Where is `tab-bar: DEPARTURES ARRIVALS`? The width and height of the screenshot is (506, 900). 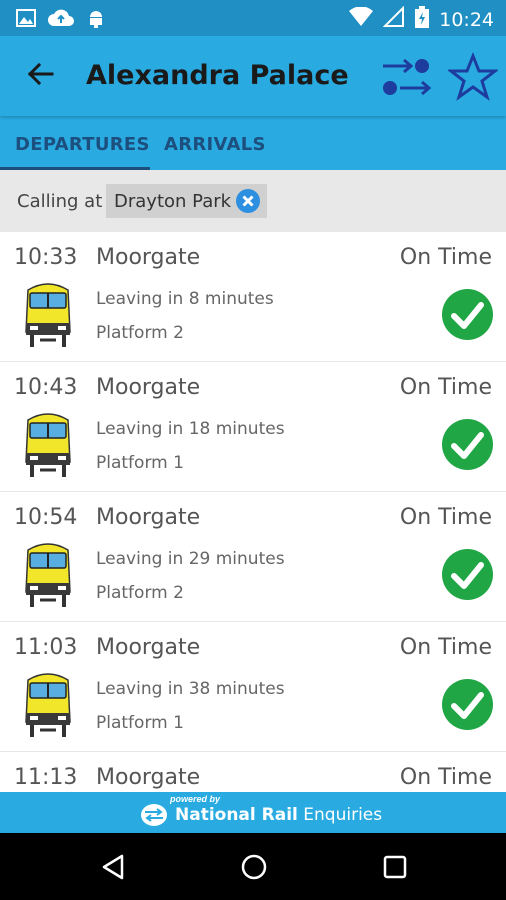
tab-bar: DEPARTURES ARRIVALS is located at coordinates (253, 143).